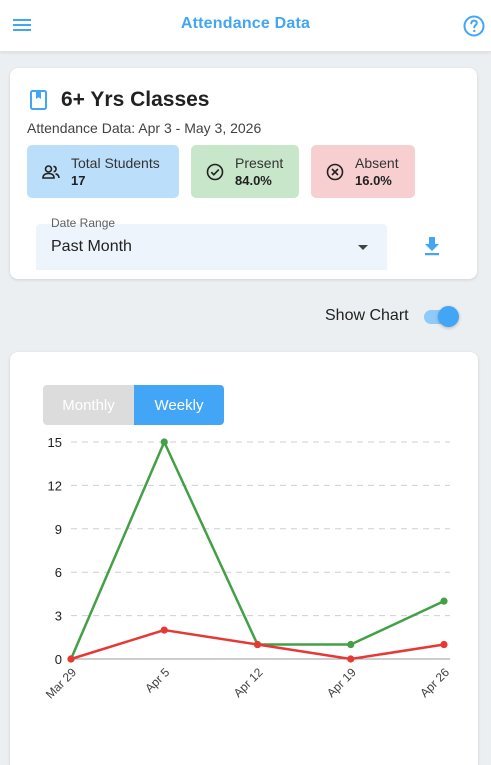 Image resolution: width=491 pixels, height=765 pixels. What do you see at coordinates (61, 683) in the screenshot?
I see `x-tick-label: Mar 29` at bounding box center [61, 683].